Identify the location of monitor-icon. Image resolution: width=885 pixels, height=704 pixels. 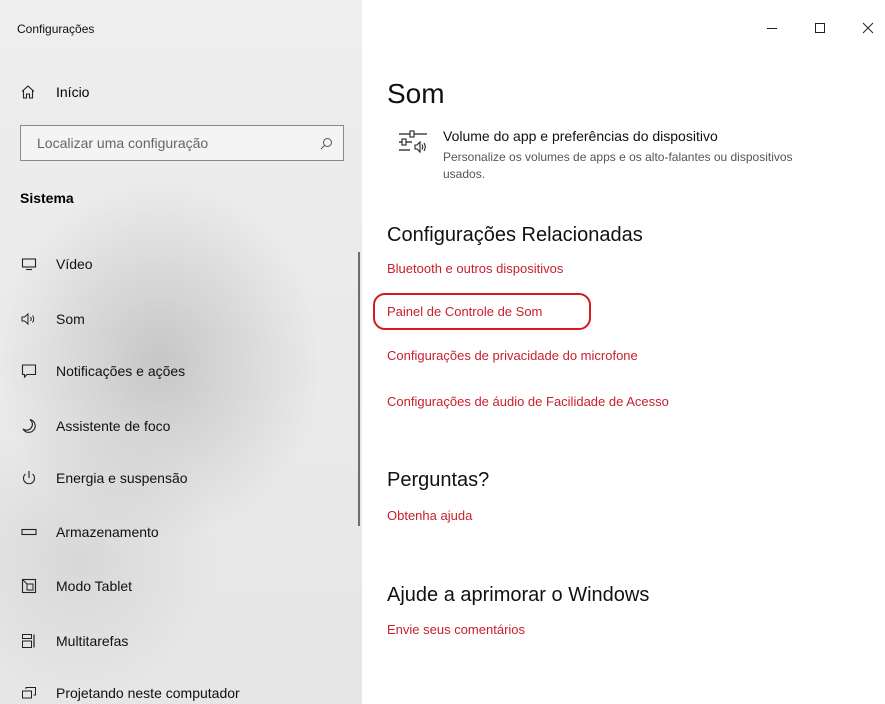
(29, 264).